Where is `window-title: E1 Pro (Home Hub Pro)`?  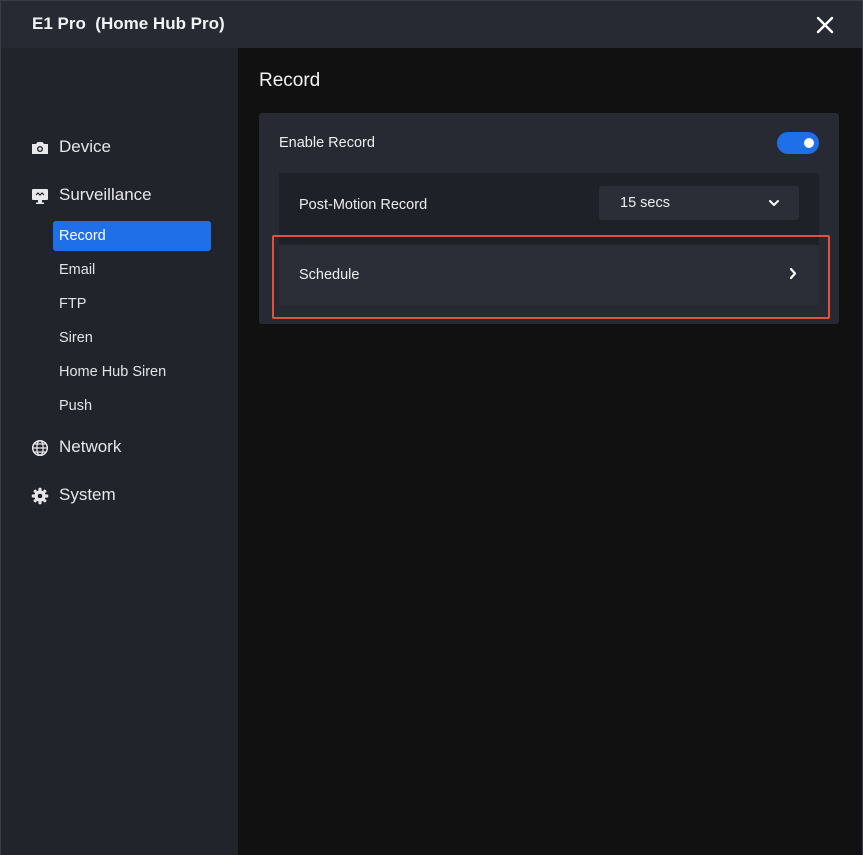 window-title: E1 Pro (Home Hub Pro) is located at coordinates (128, 23).